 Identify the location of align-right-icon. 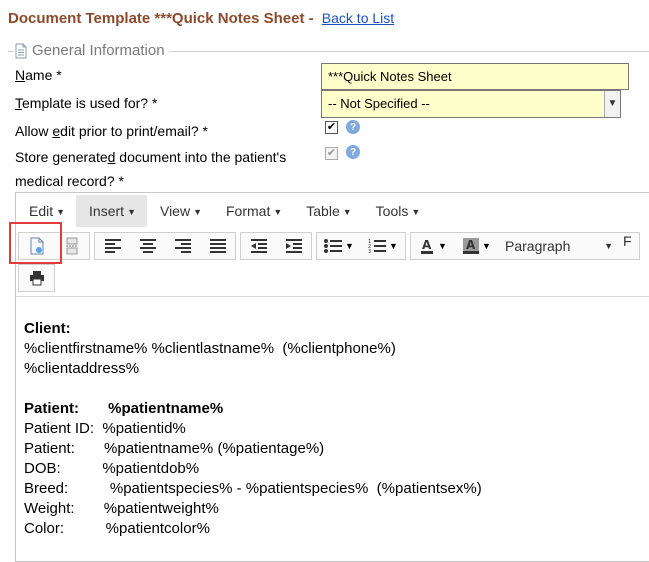
(182, 246).